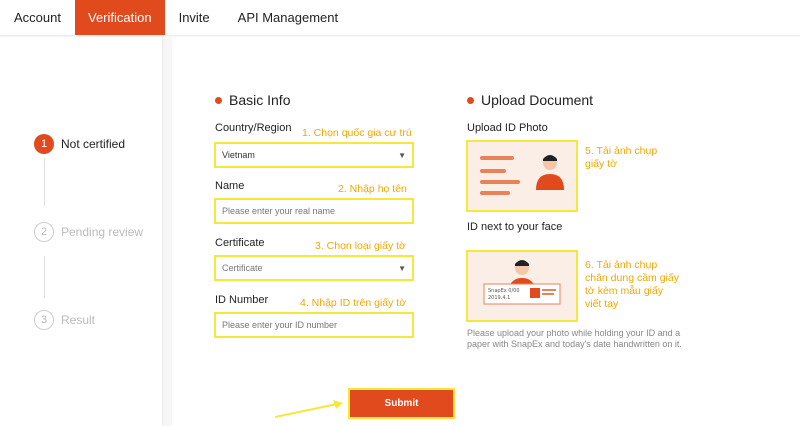  Describe the element at coordinates (44, 232) in the screenshot. I see `step-number: 2` at that location.